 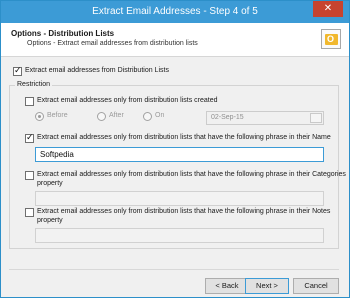 I want to click on back-button: < Back, so click(x=227, y=286).